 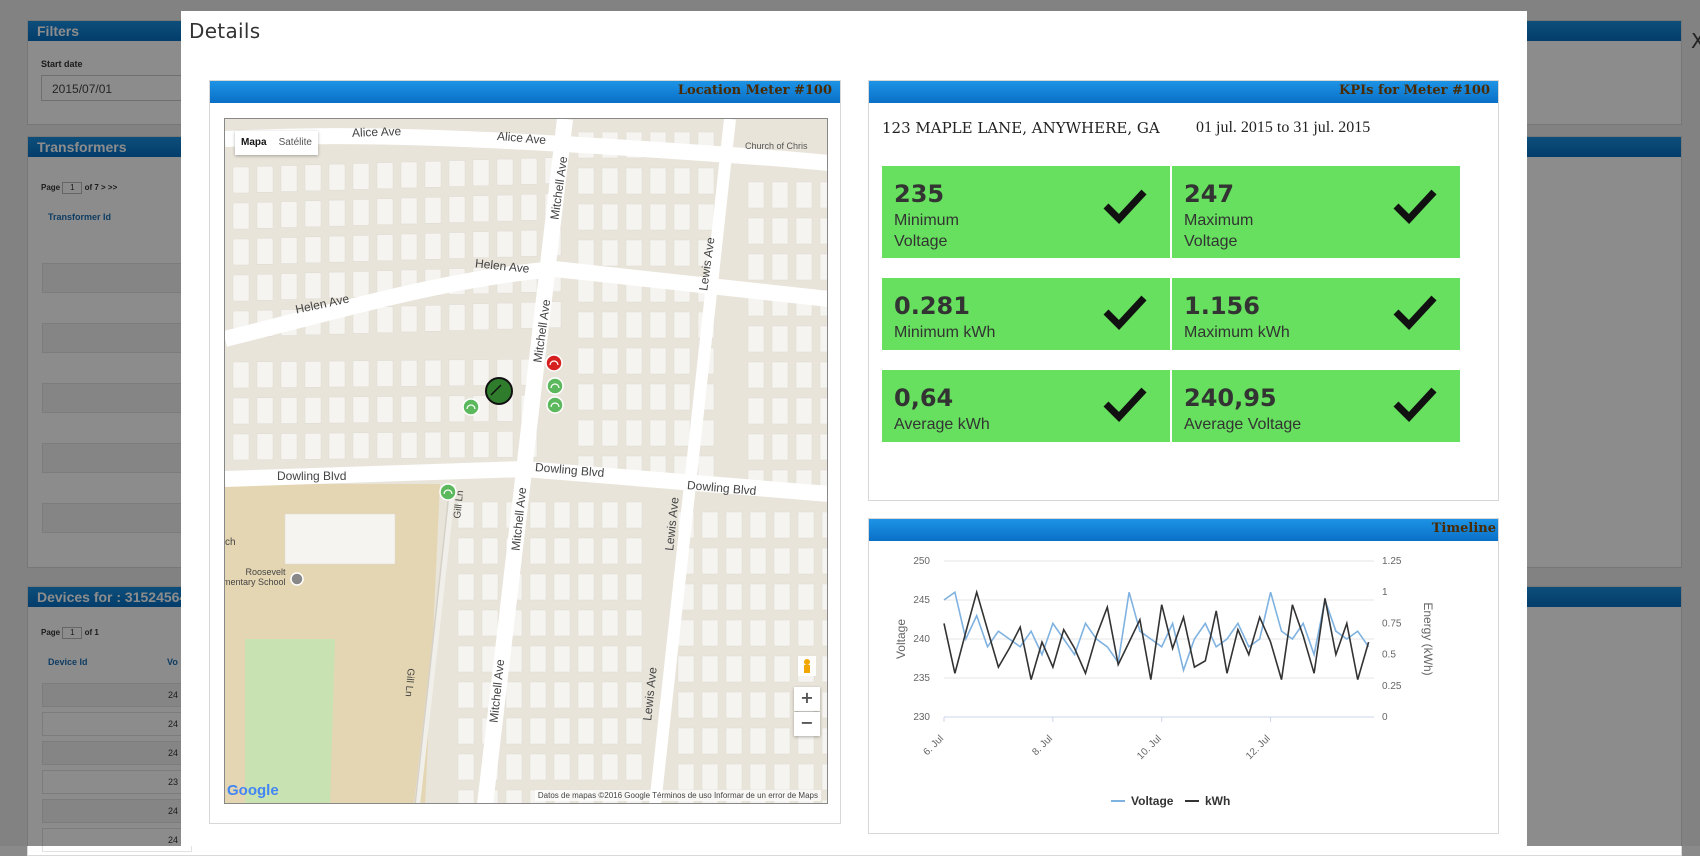 What do you see at coordinates (919, 194) in the screenshot?
I see `kpi-value: 235` at bounding box center [919, 194].